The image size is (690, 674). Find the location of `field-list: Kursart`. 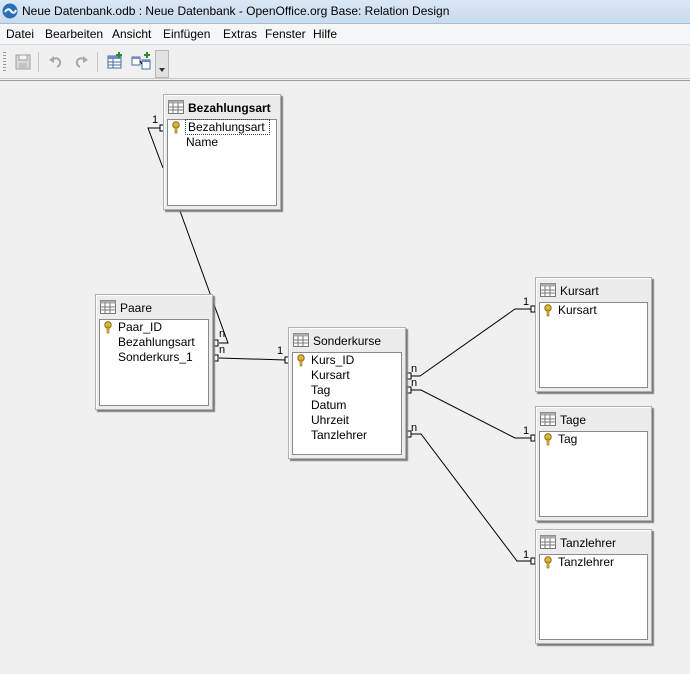

field-list: Kursart is located at coordinates (593, 345).